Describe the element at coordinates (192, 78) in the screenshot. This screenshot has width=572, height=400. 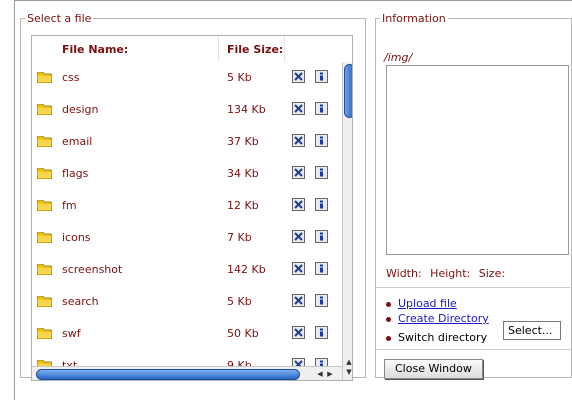
I see `file-row: css 5 Kb` at that location.